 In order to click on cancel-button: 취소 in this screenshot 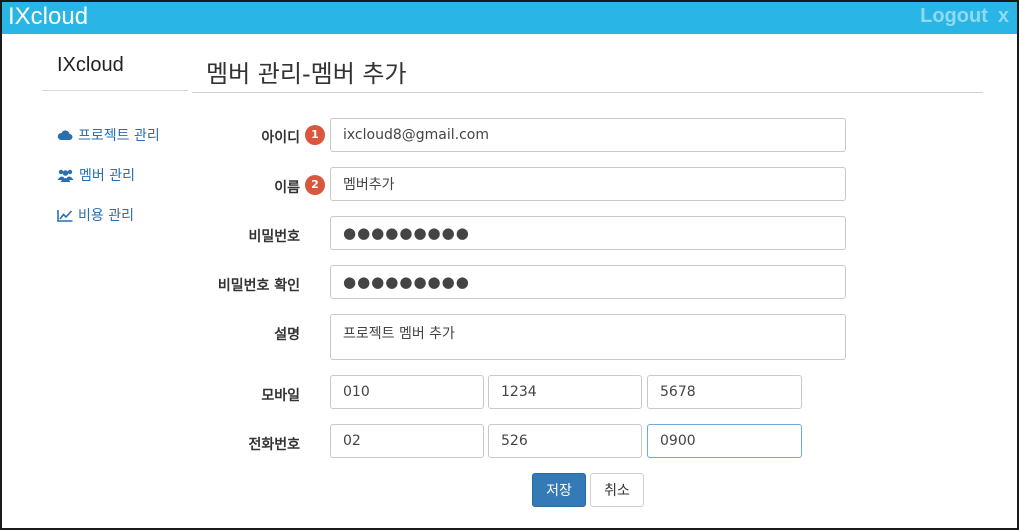, I will do `click(617, 490)`.